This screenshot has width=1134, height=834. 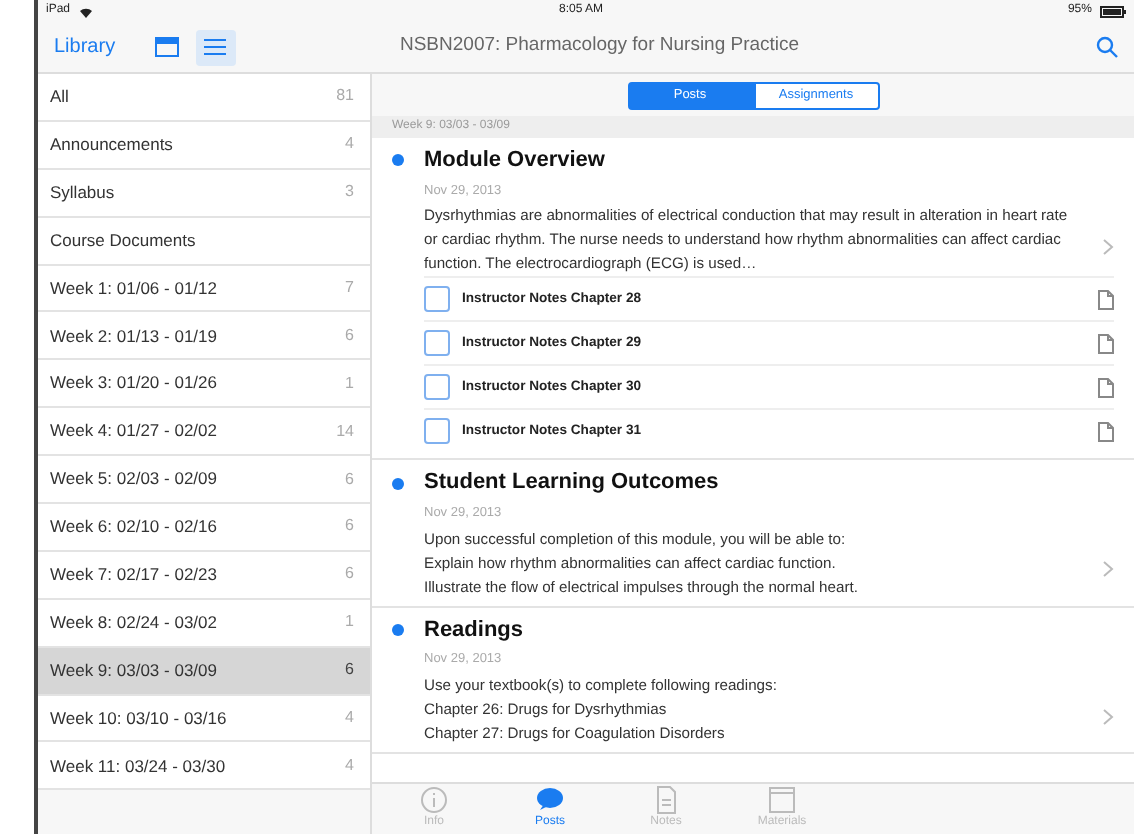 I want to click on sidebar-item: Course Documents, so click(x=204, y=241).